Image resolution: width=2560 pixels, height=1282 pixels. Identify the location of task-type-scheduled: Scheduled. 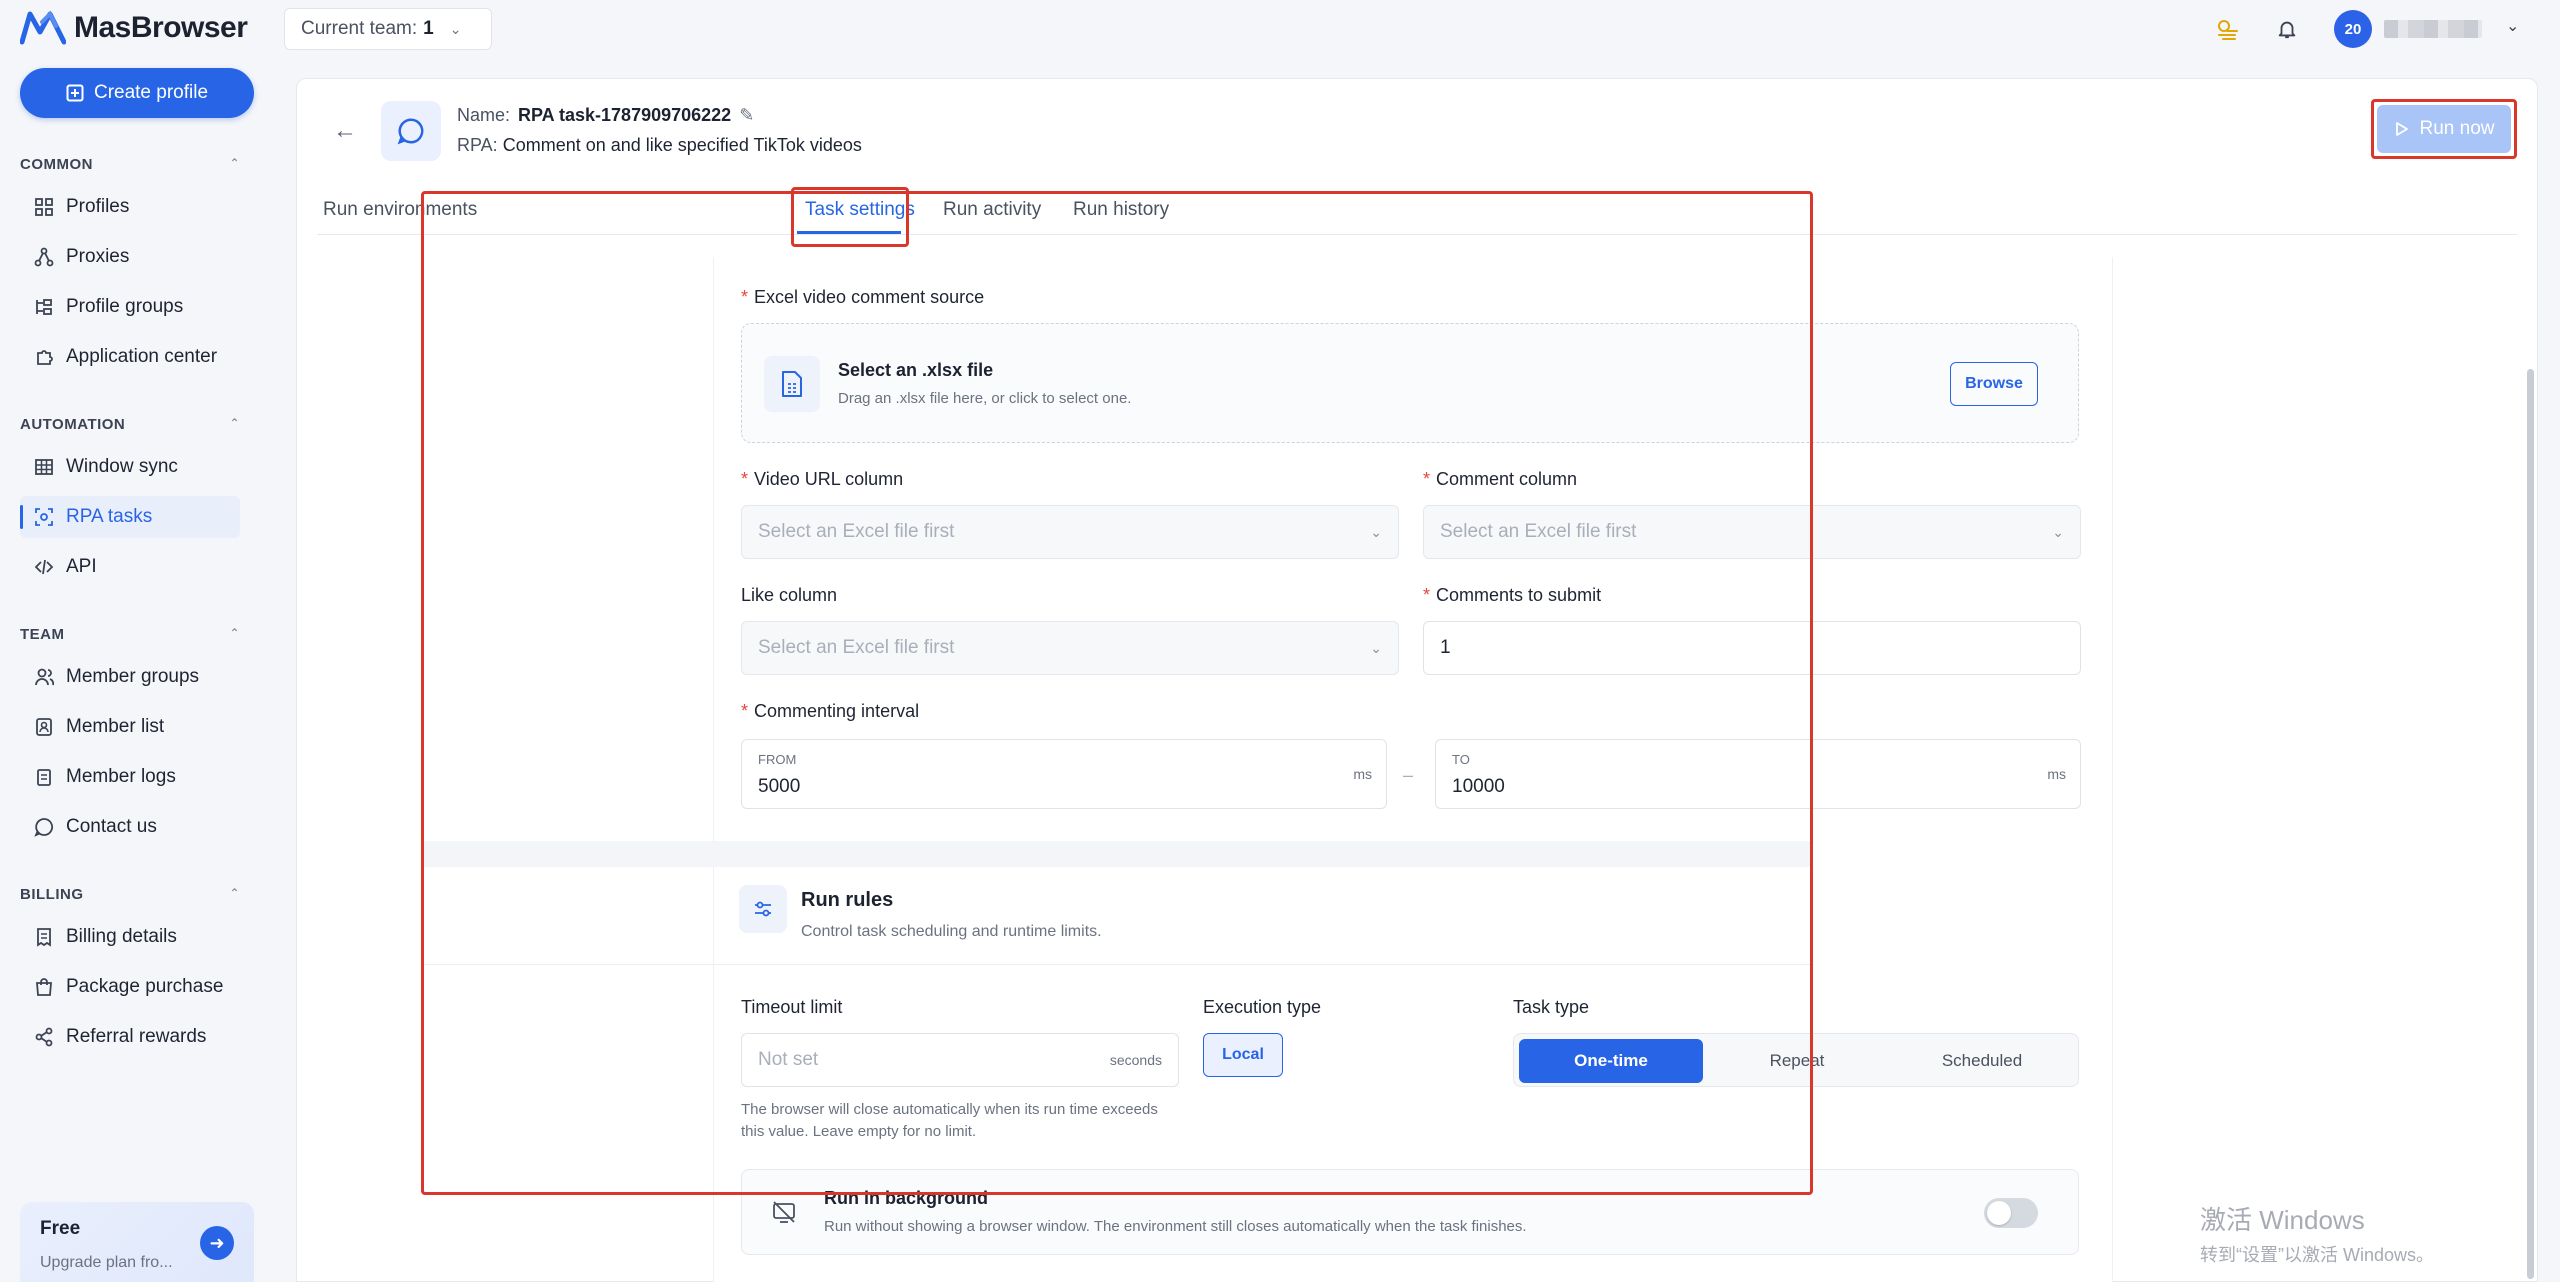
(1982, 1061).